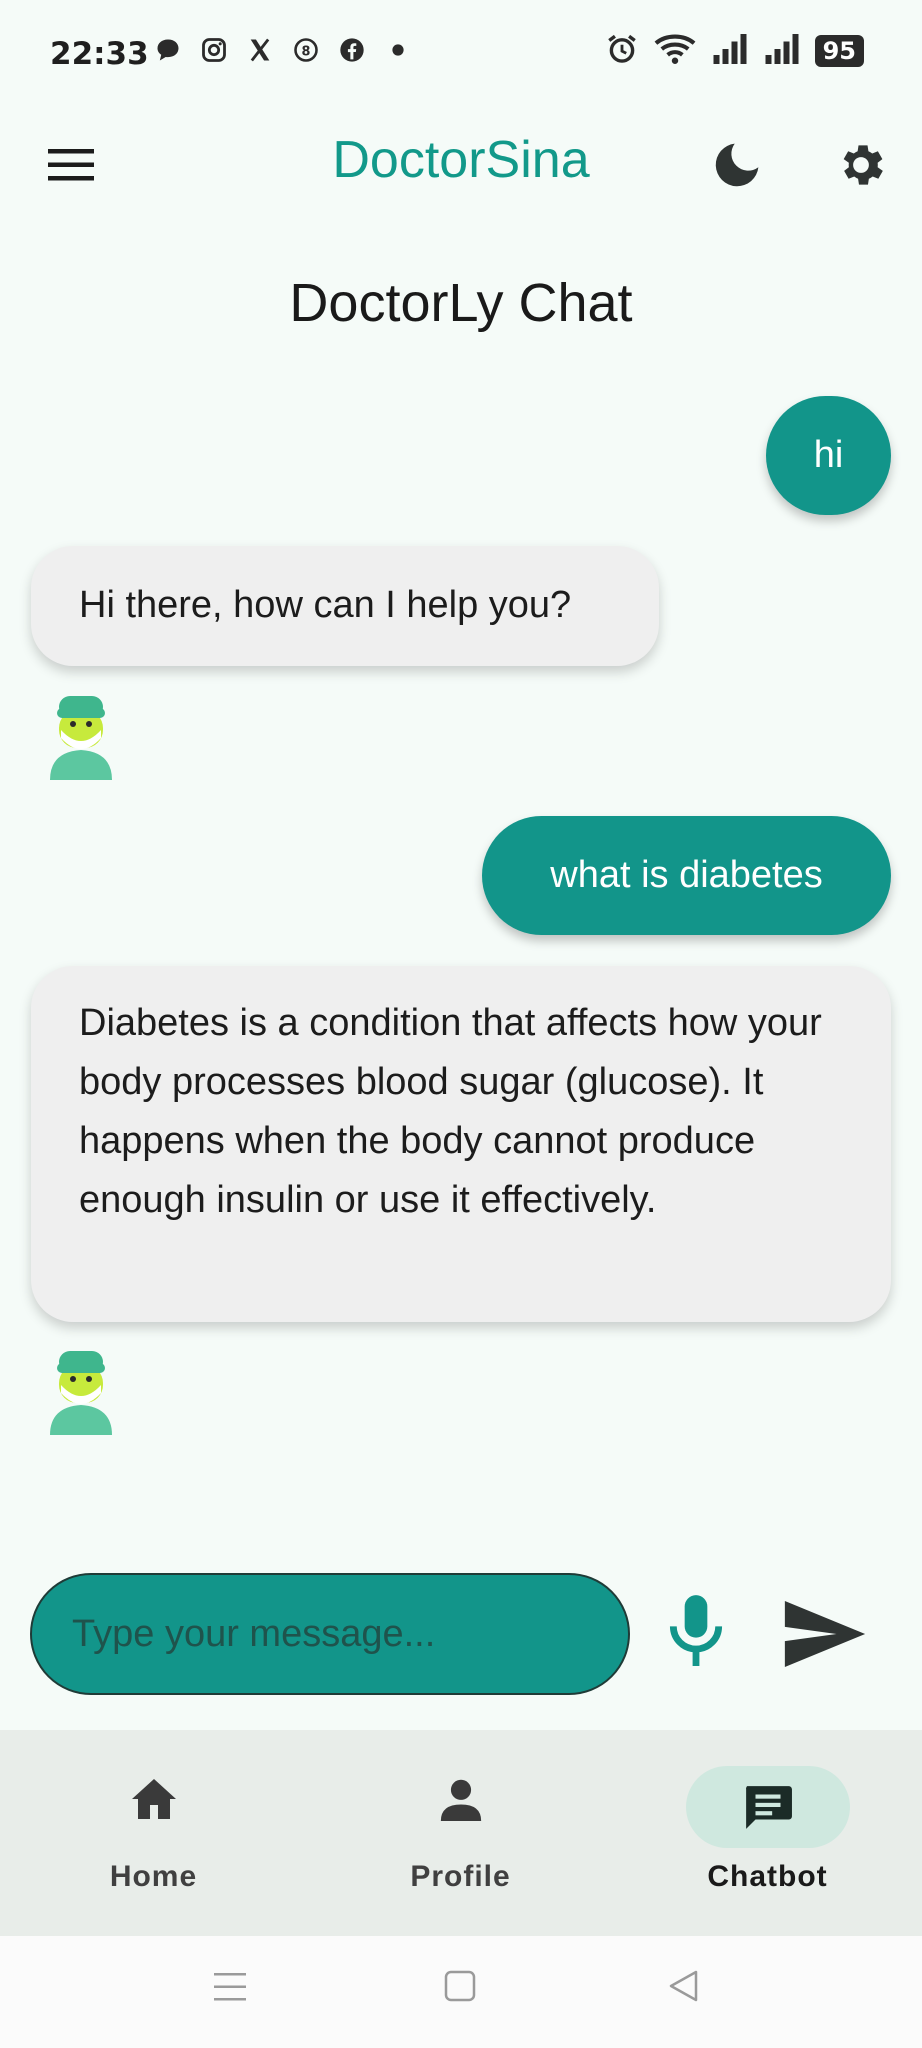 The height and width of the screenshot is (2048, 922). I want to click on system-navigation-bar, so click(461, 1992).